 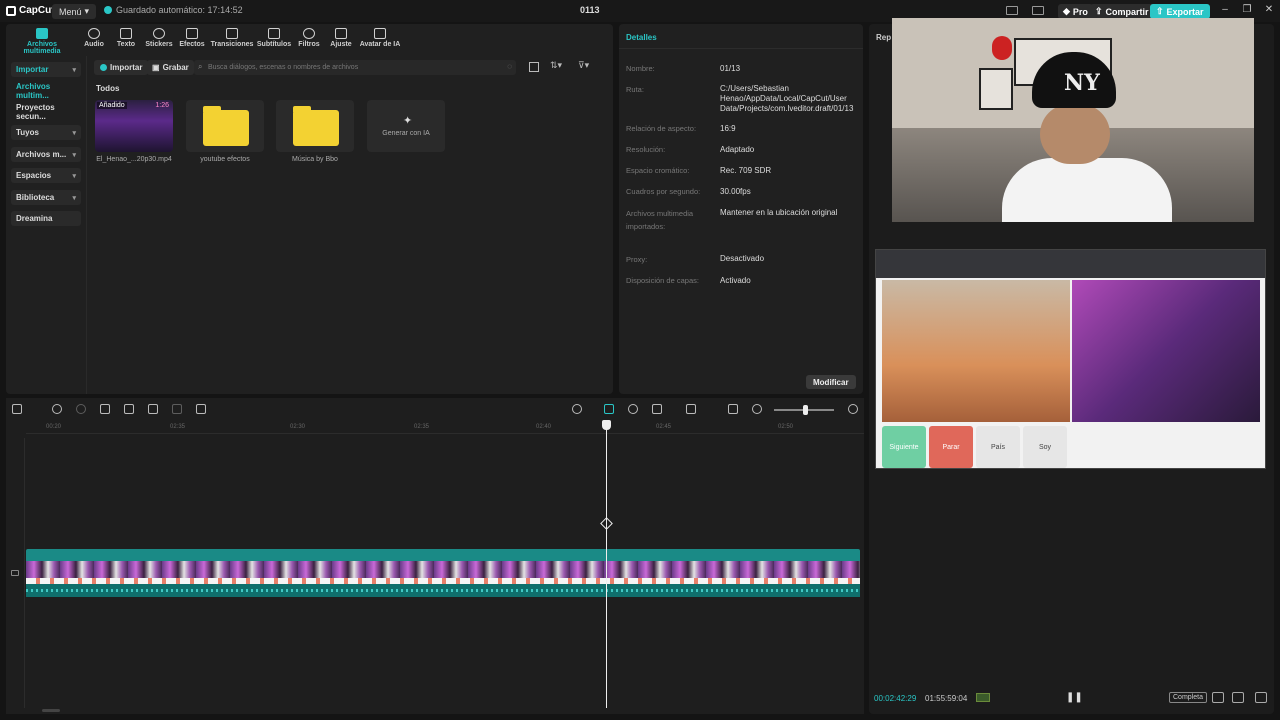 What do you see at coordinates (691, 409) in the screenshot?
I see `preview-axis-icon` at bounding box center [691, 409].